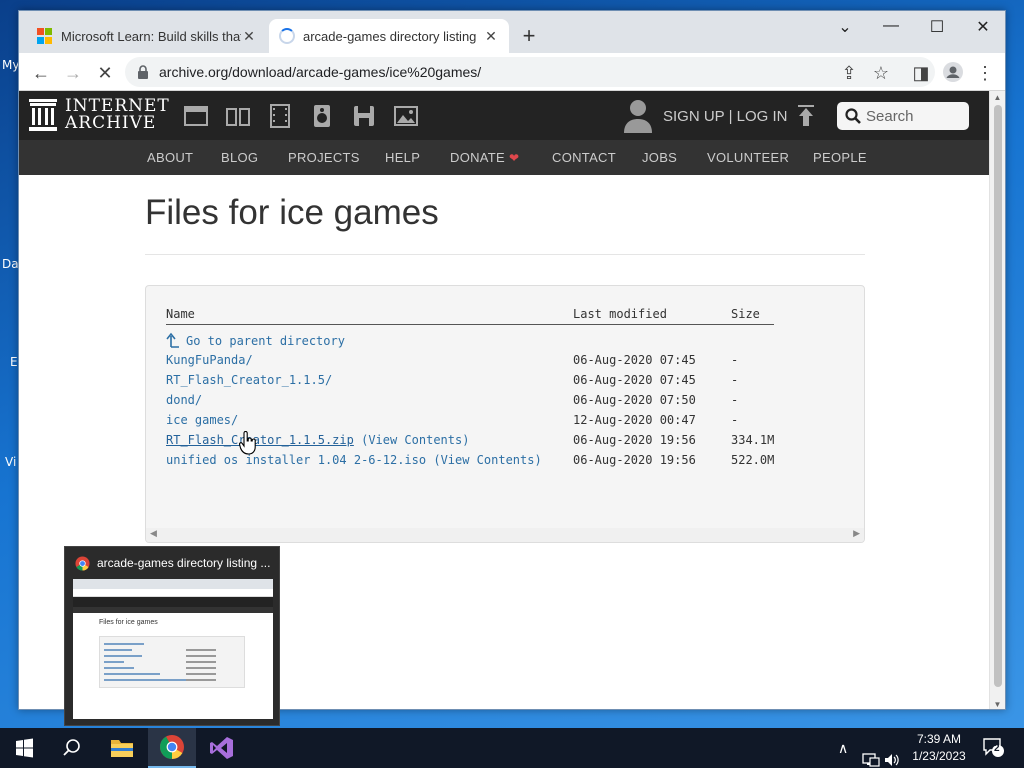  I want to click on last-modified-cell: 06-Aug-2020 07:45, so click(634, 380).